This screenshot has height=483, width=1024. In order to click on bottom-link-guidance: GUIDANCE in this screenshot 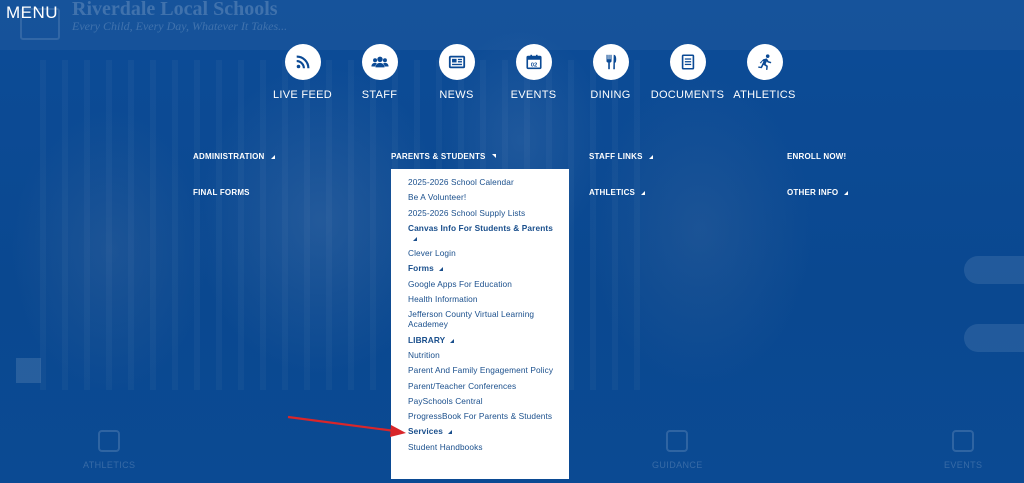, I will do `click(677, 450)`.